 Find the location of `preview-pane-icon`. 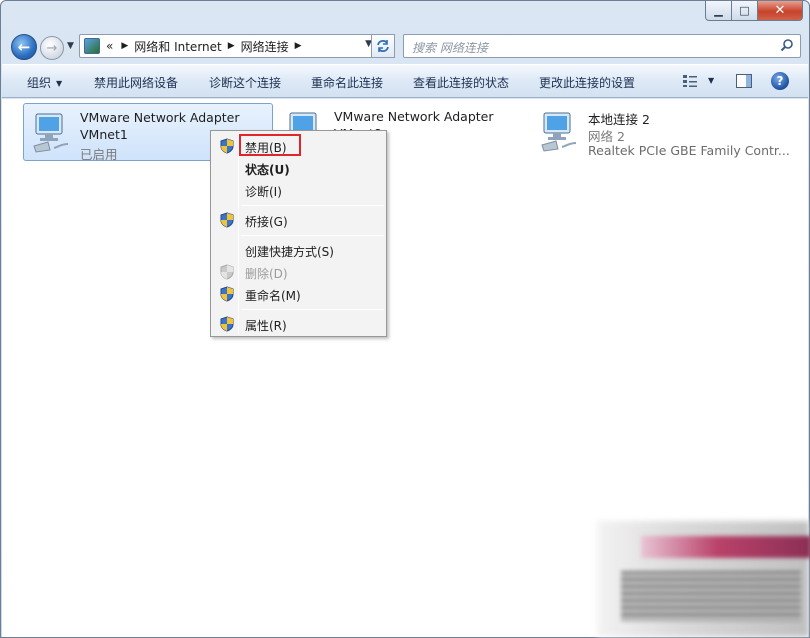

preview-pane-icon is located at coordinates (744, 81).